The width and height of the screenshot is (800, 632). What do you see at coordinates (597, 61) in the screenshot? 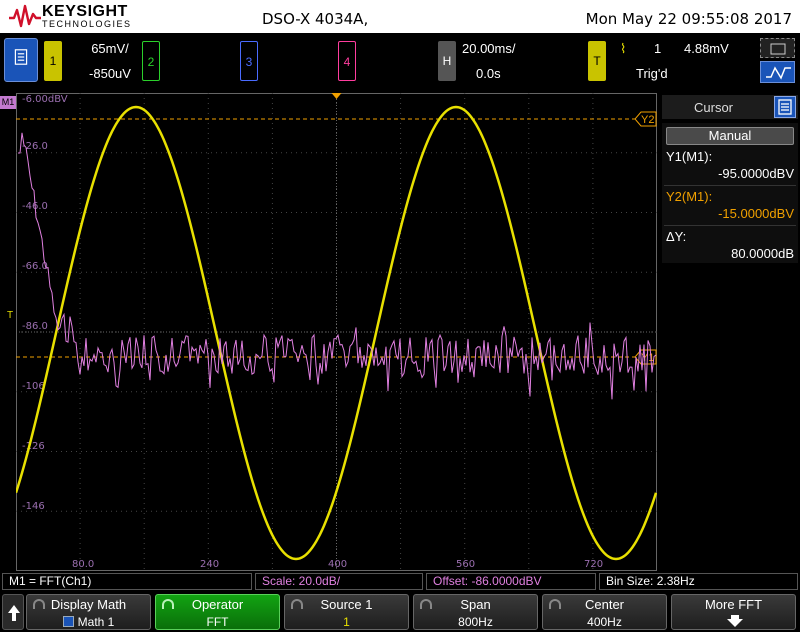
I see `trigger-button: T` at bounding box center [597, 61].